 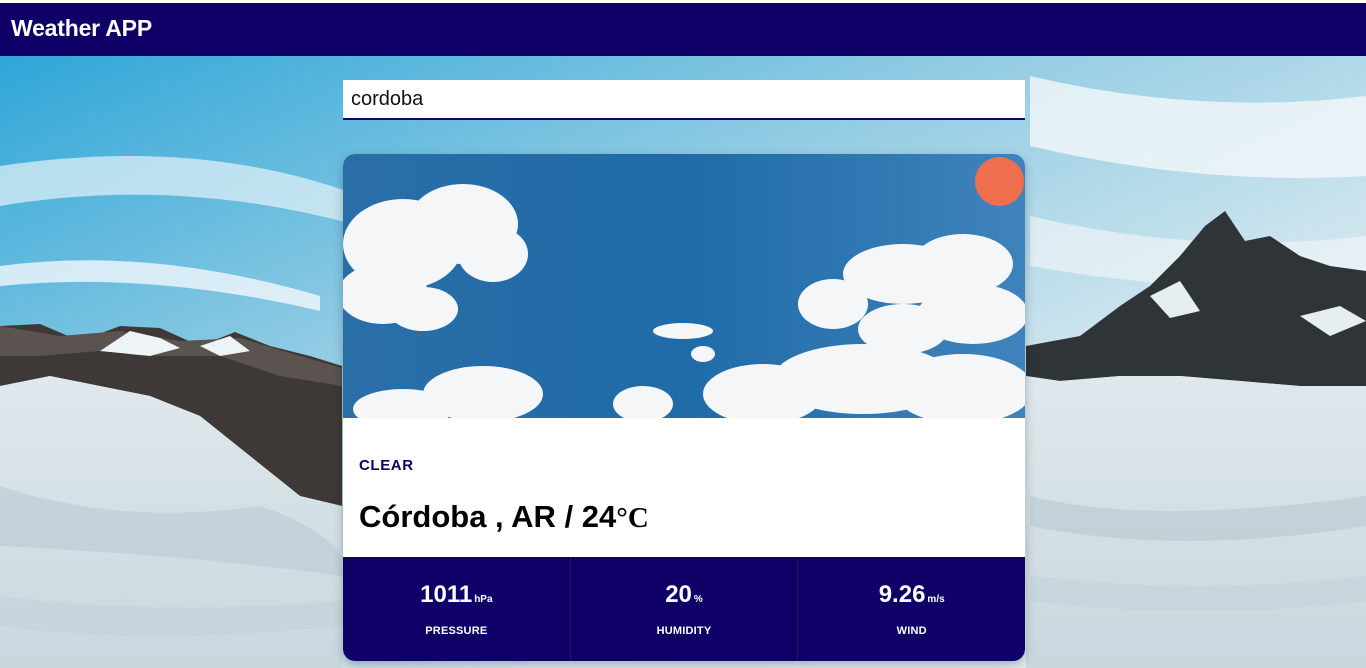 I want to click on city-search-input, so click(x=684, y=100).